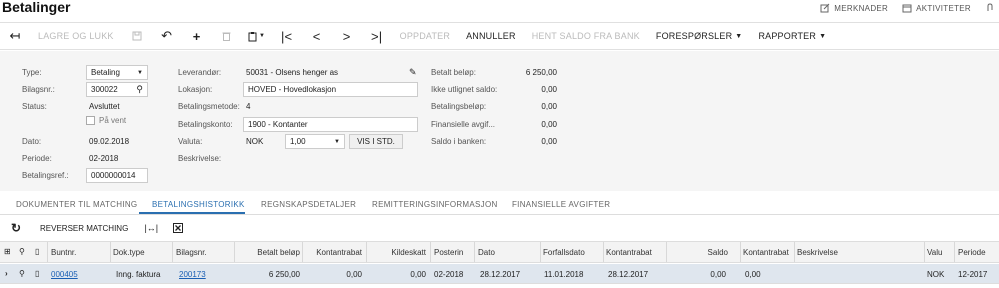  I want to click on activities-link: AKTIVITETER, so click(936, 8).